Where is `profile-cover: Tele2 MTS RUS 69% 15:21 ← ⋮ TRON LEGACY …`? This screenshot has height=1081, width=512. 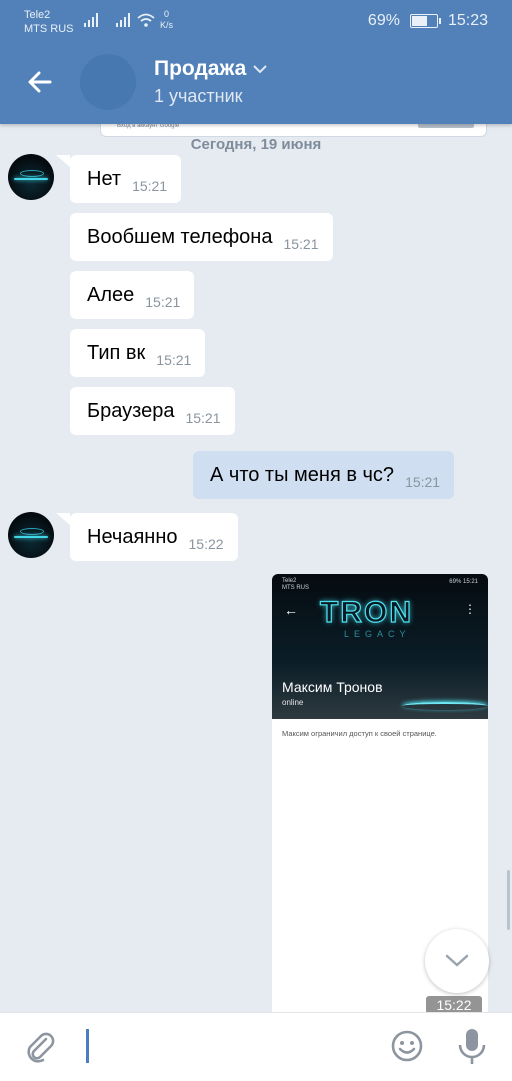
profile-cover: Tele2 MTS RUS 69% 15:21 ← ⋮ TRON LEGACY … is located at coordinates (380, 646).